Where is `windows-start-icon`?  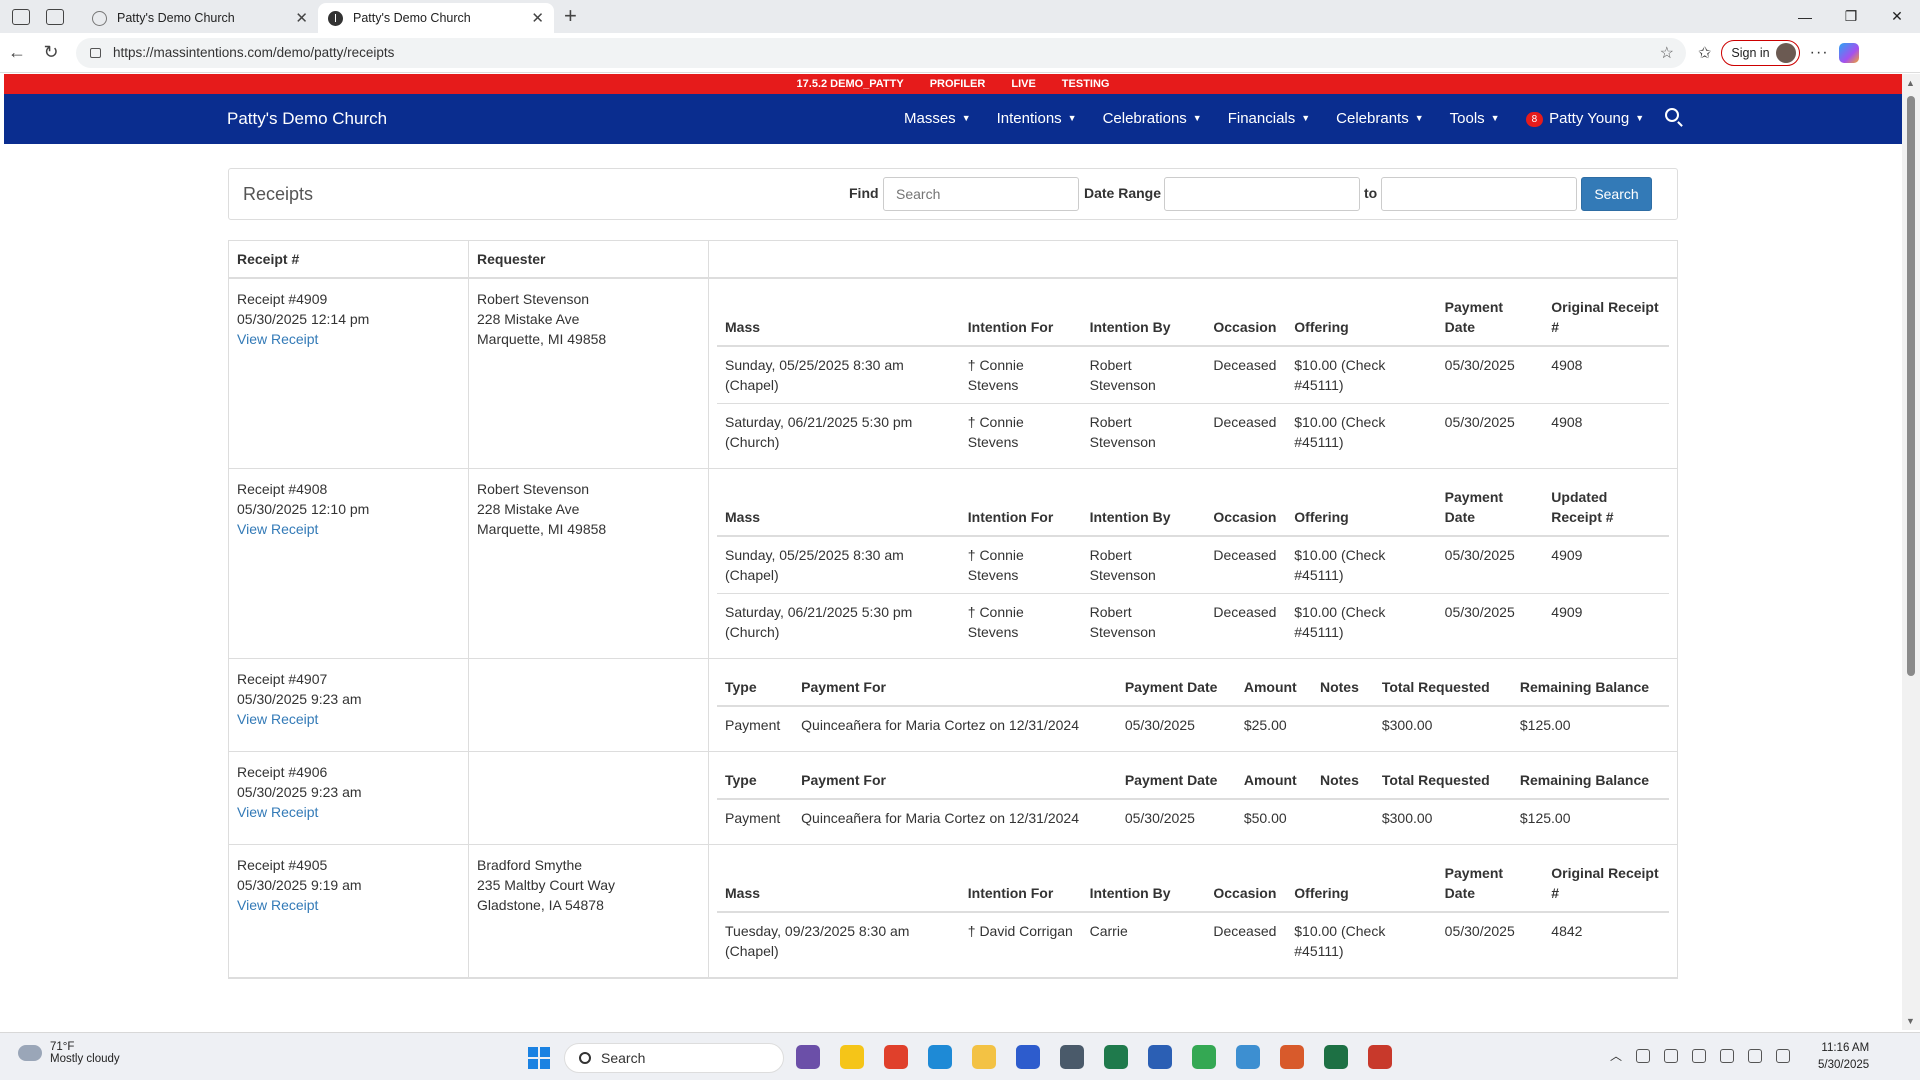
windows-start-icon is located at coordinates (539, 1058).